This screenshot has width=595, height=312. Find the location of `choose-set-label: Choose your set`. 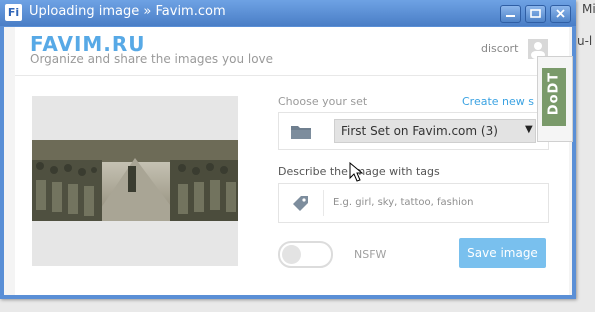

choose-set-label: Choose your set is located at coordinates (323, 101).